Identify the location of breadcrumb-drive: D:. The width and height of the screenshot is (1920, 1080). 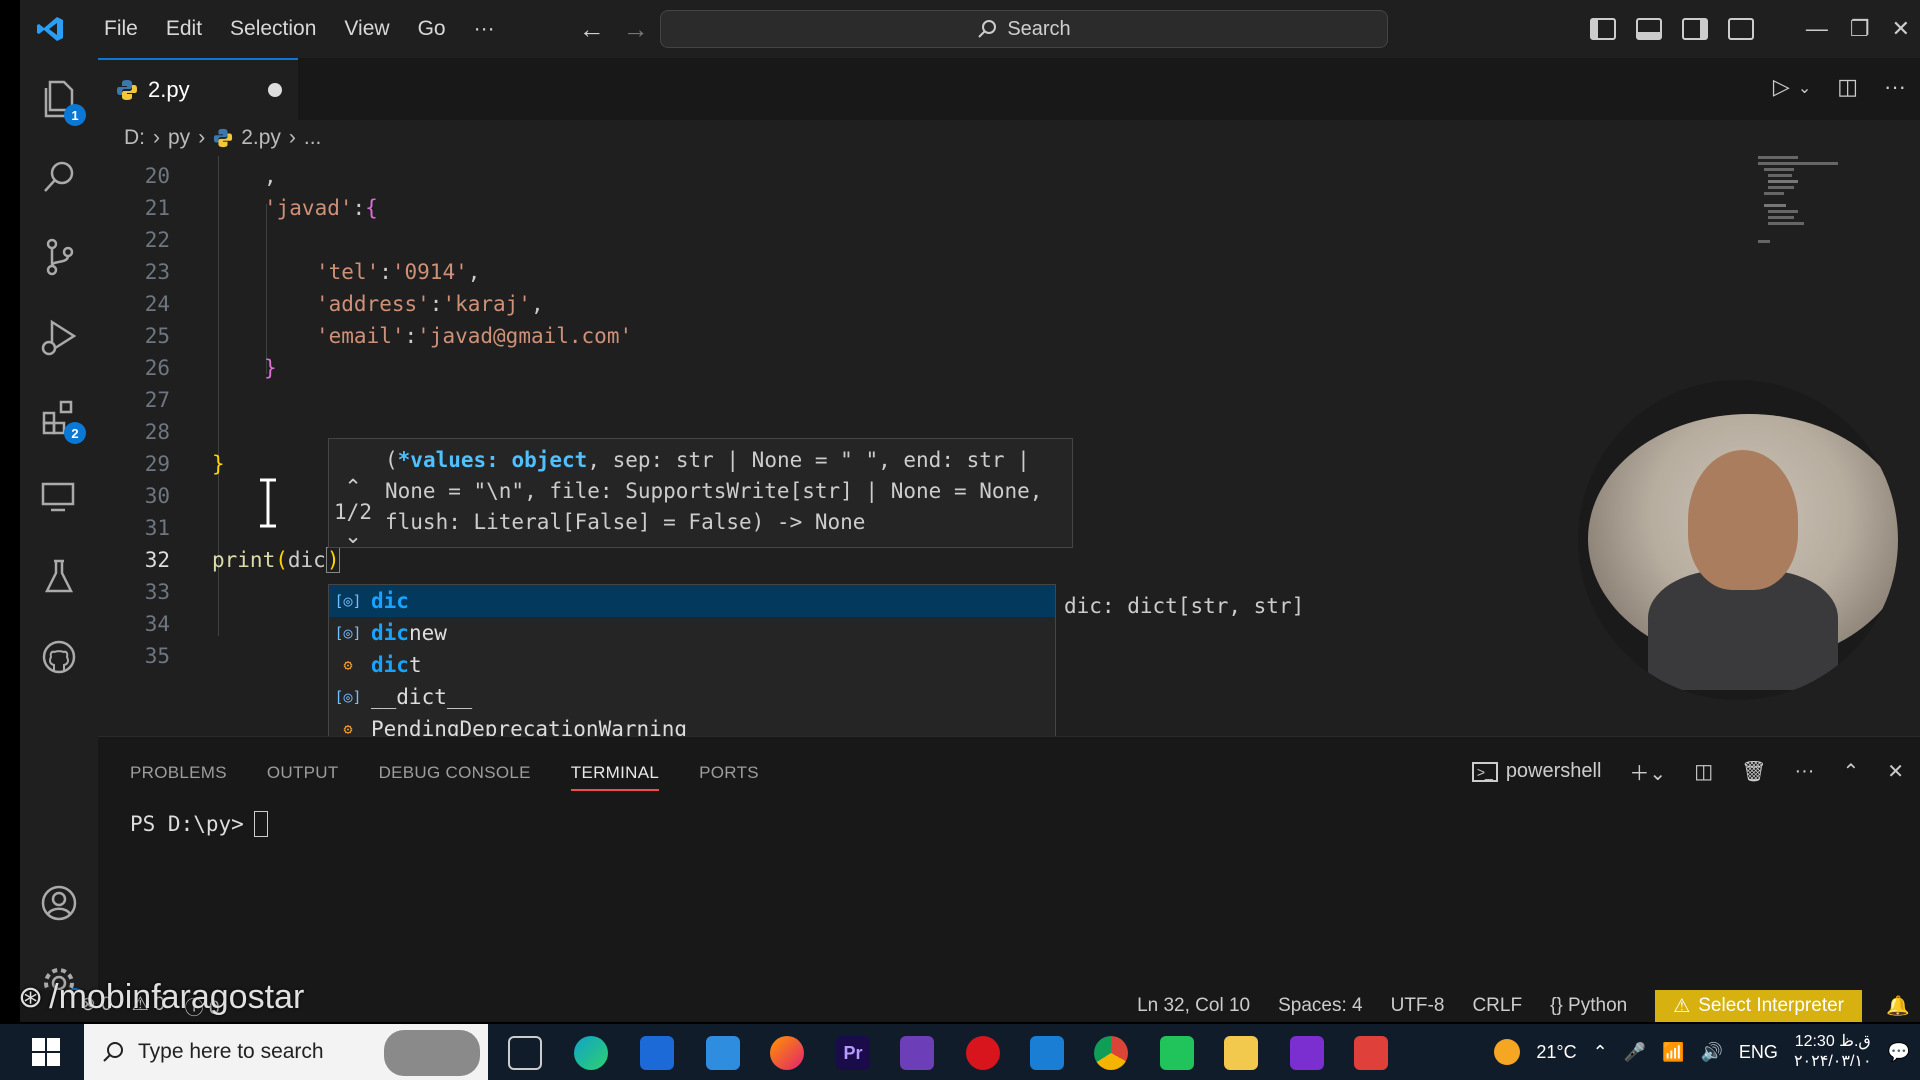
(134, 138).